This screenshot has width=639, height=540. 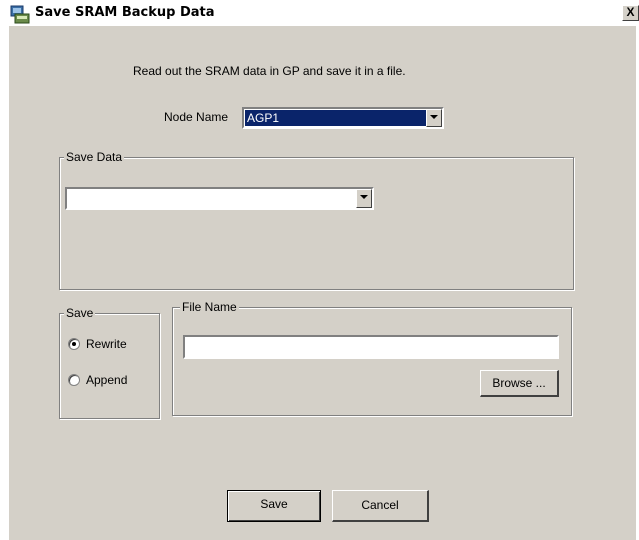 I want to click on save-data-select, so click(x=219, y=198).